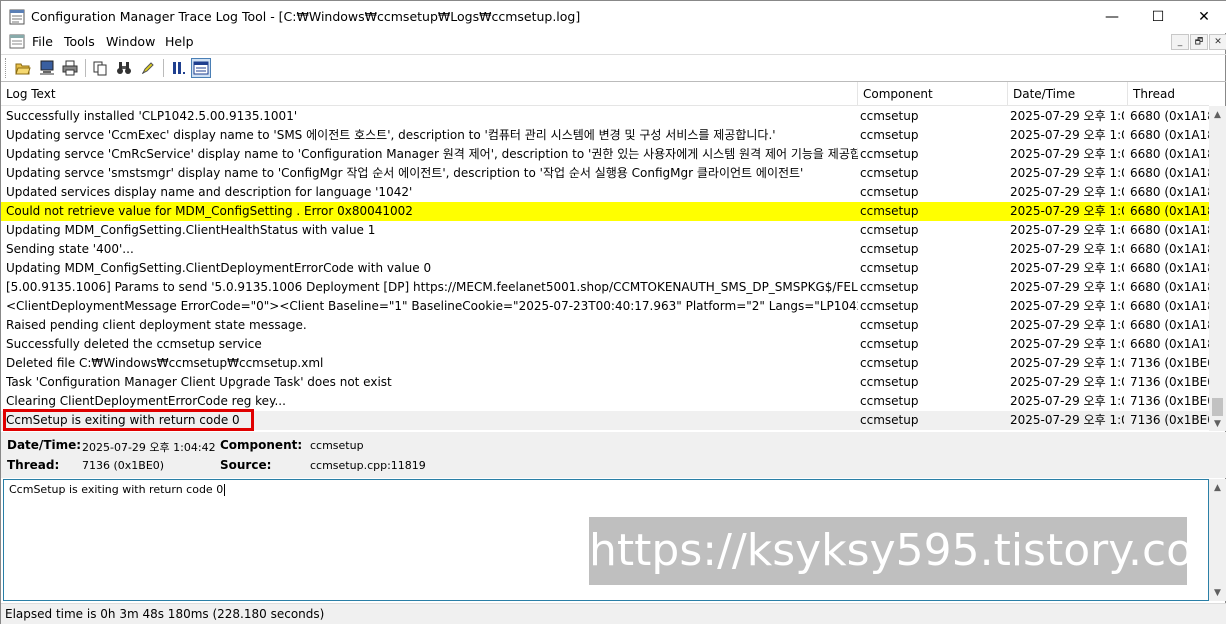 This screenshot has width=1226, height=624. Describe the element at coordinates (201, 68) in the screenshot. I see `details-toggle-button` at that location.